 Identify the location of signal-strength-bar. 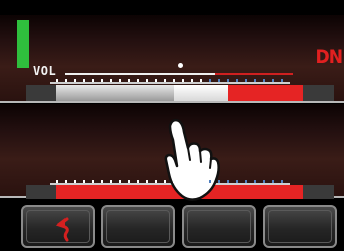
(23, 44).